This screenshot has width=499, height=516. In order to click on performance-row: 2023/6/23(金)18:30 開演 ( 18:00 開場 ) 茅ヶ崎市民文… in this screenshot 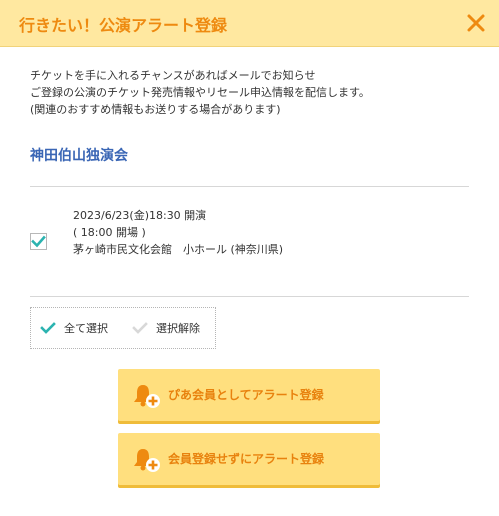, I will do `click(250, 235)`.